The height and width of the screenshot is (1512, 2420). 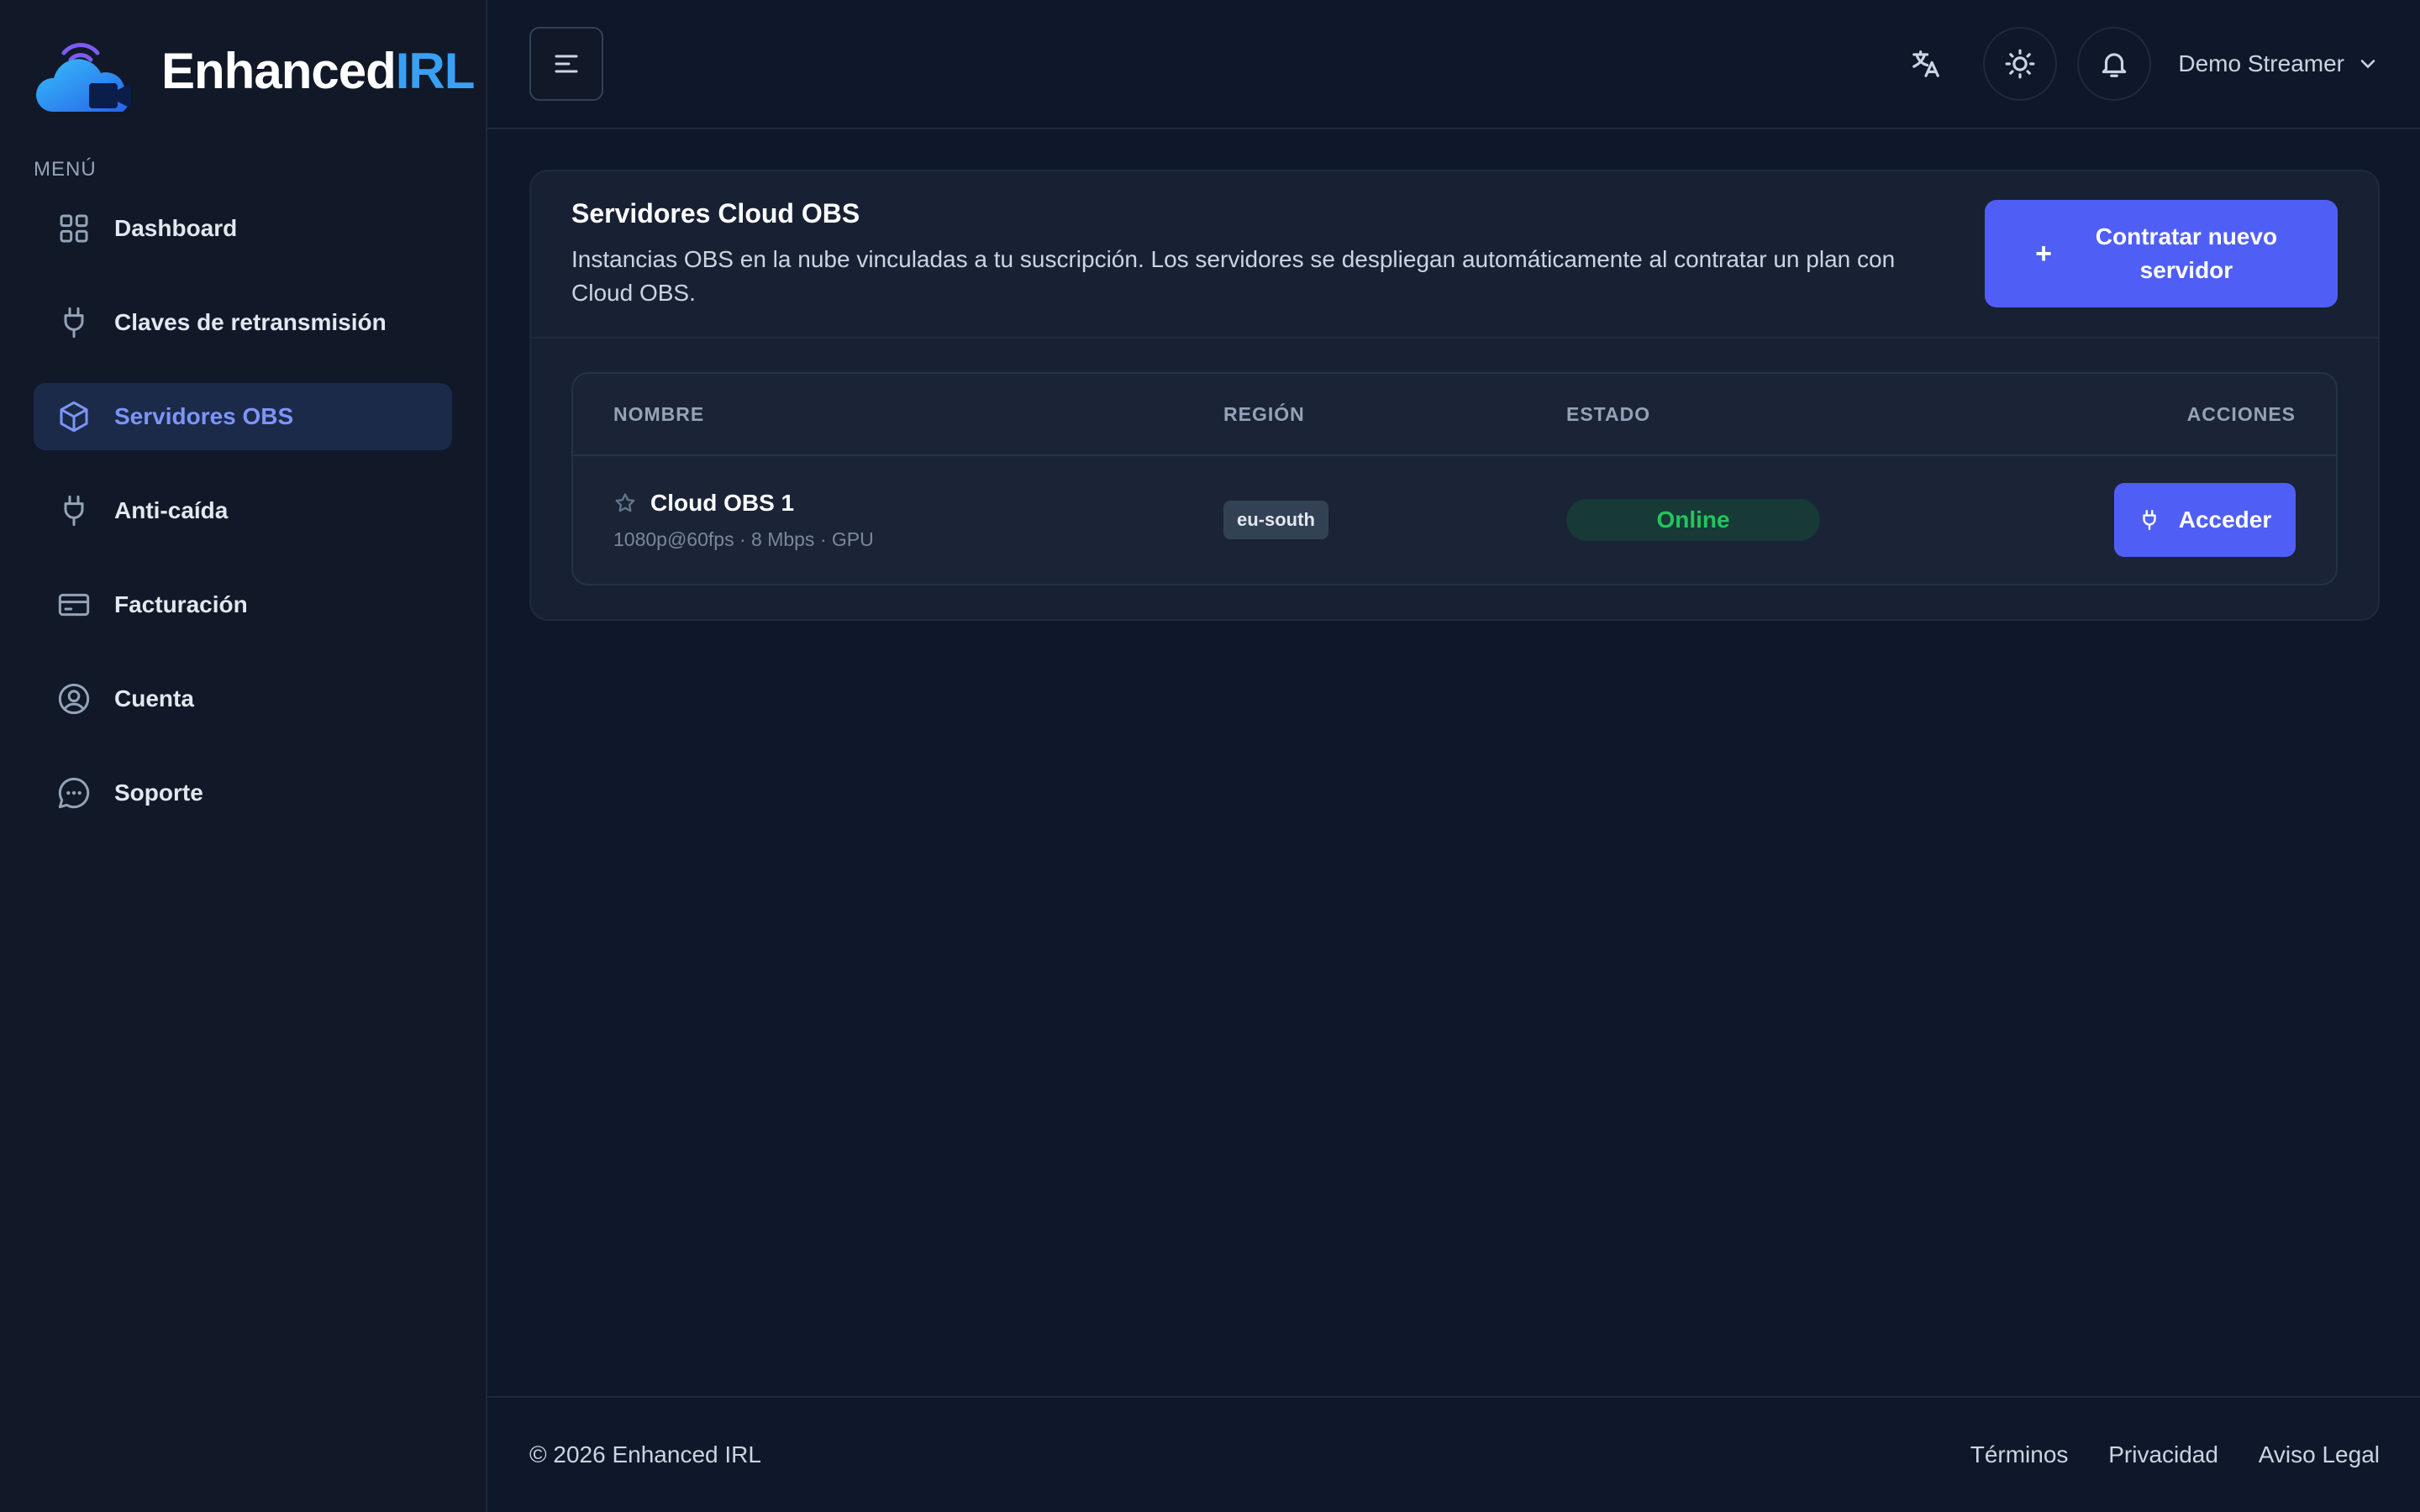 What do you see at coordinates (74, 417) in the screenshot?
I see `cube-icon` at bounding box center [74, 417].